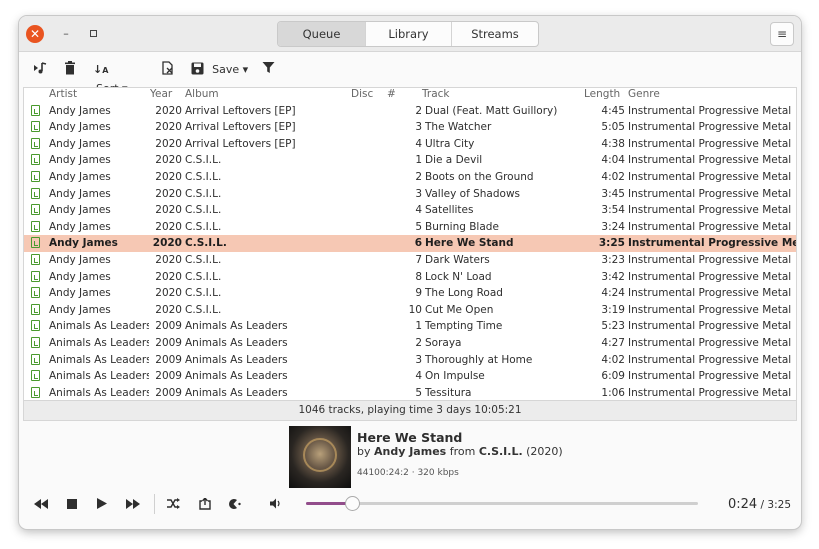  What do you see at coordinates (362, 94) in the screenshot?
I see `column-disc: Disc` at bounding box center [362, 94].